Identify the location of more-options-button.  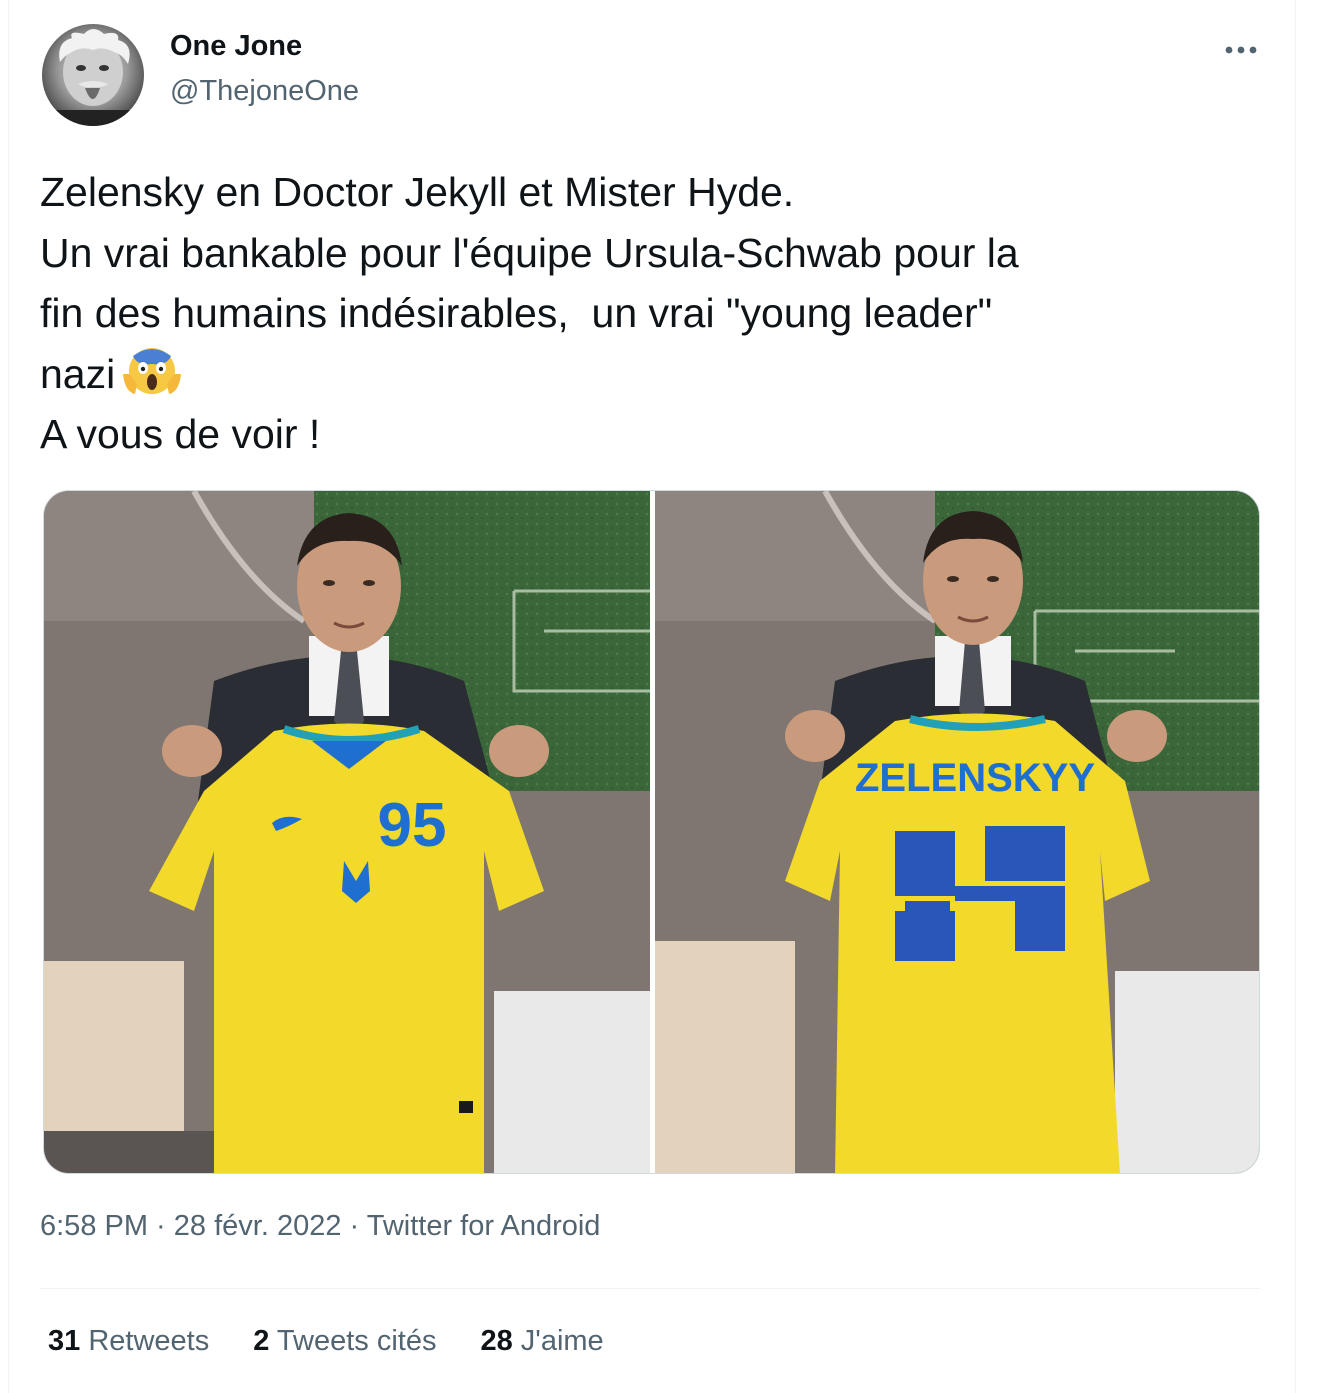
(1241, 50).